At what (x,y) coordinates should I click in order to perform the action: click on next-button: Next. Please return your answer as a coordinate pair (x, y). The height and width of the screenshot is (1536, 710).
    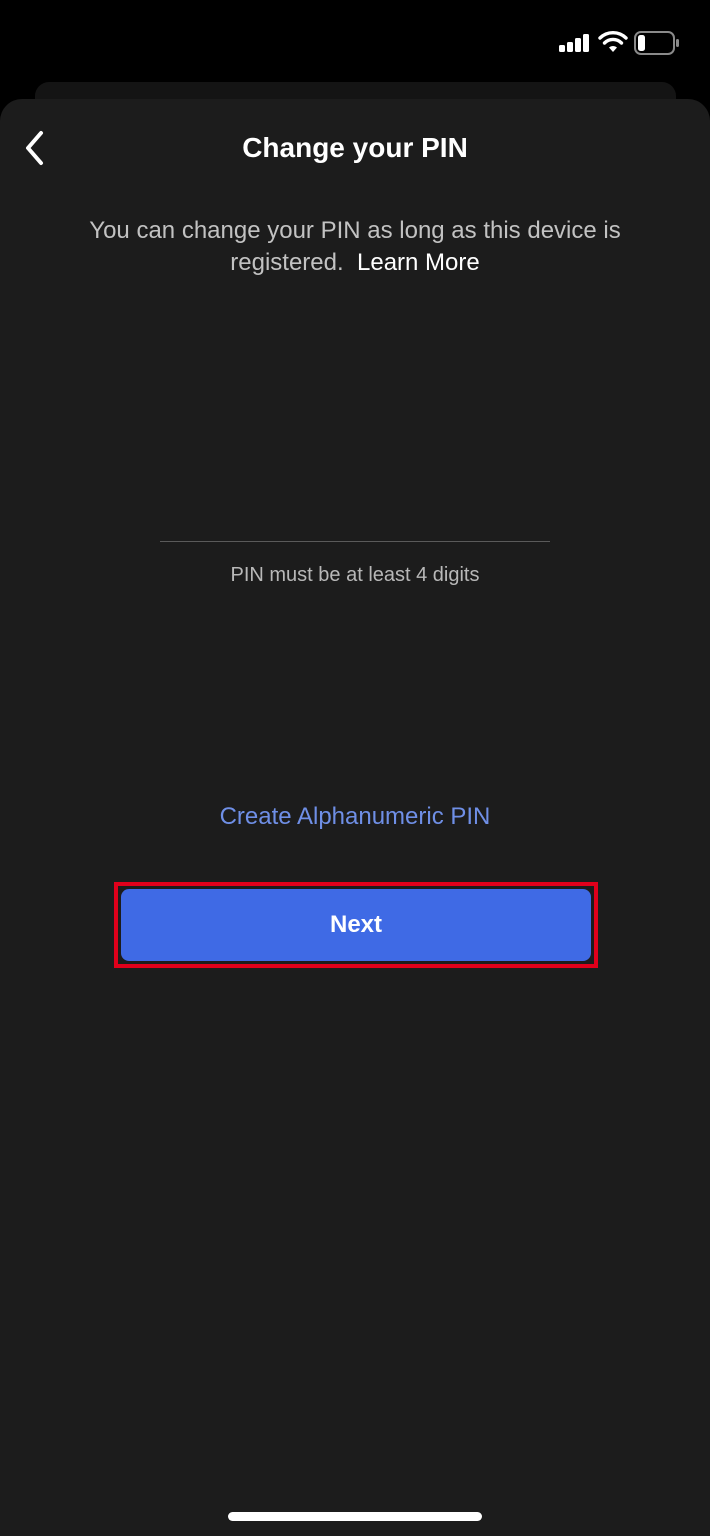
    Looking at the image, I should click on (356, 925).